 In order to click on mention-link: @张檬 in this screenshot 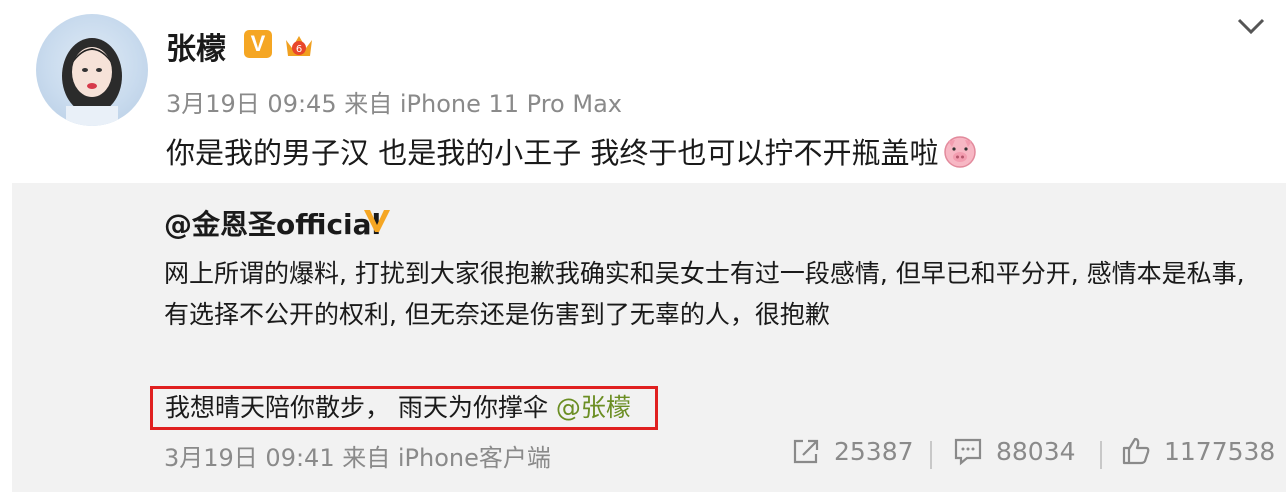, I will do `click(593, 407)`.